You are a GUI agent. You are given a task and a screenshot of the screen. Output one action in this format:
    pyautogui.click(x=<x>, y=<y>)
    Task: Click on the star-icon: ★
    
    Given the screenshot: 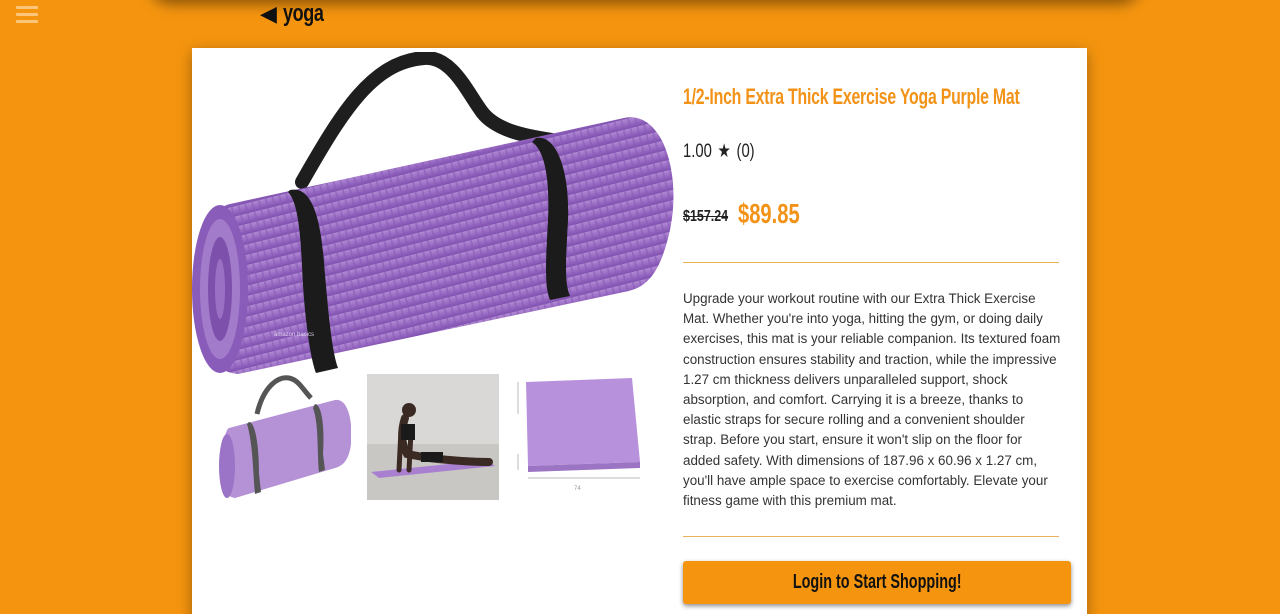 What is the action you would take?
    pyautogui.click(x=724, y=151)
    